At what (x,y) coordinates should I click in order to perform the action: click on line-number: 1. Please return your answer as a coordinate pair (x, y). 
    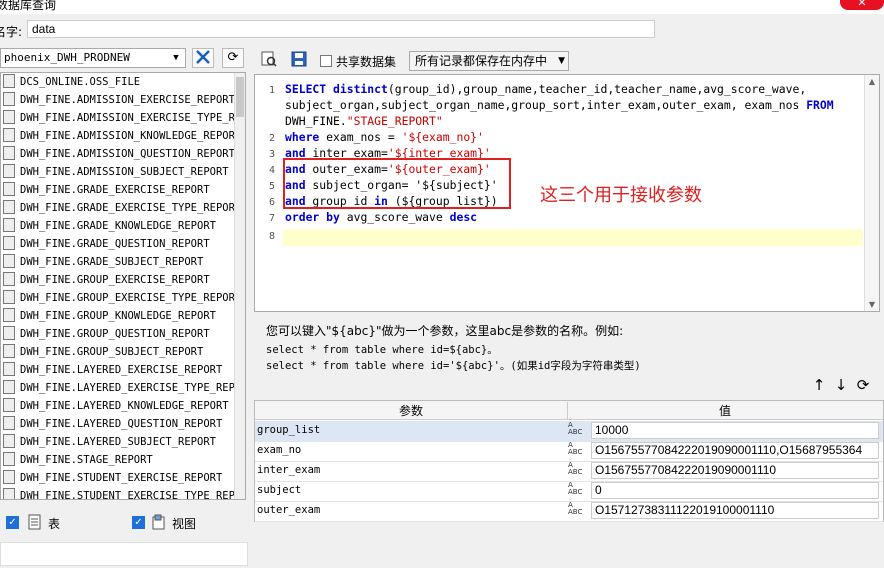
    Looking at the image, I should click on (271, 90).